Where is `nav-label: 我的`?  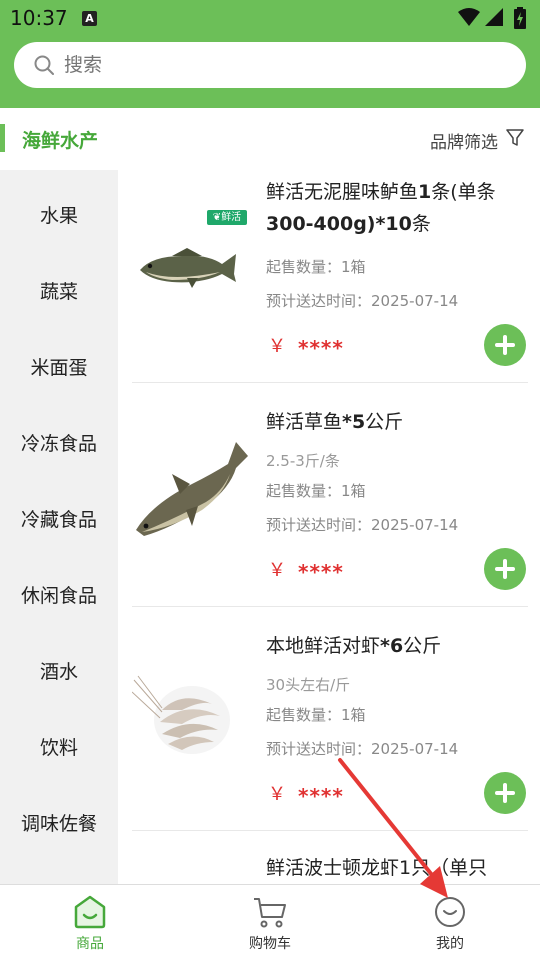 nav-label: 我的 is located at coordinates (450, 944).